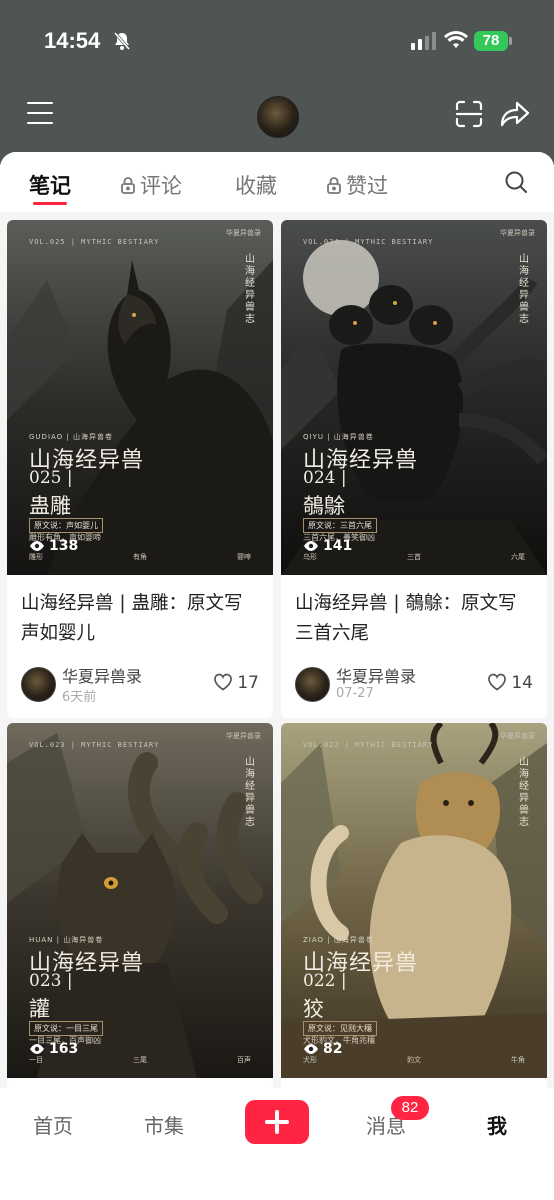 The image size is (554, 1200). What do you see at coordinates (510, 683) in the screenshot?
I see `like-button: 14` at bounding box center [510, 683].